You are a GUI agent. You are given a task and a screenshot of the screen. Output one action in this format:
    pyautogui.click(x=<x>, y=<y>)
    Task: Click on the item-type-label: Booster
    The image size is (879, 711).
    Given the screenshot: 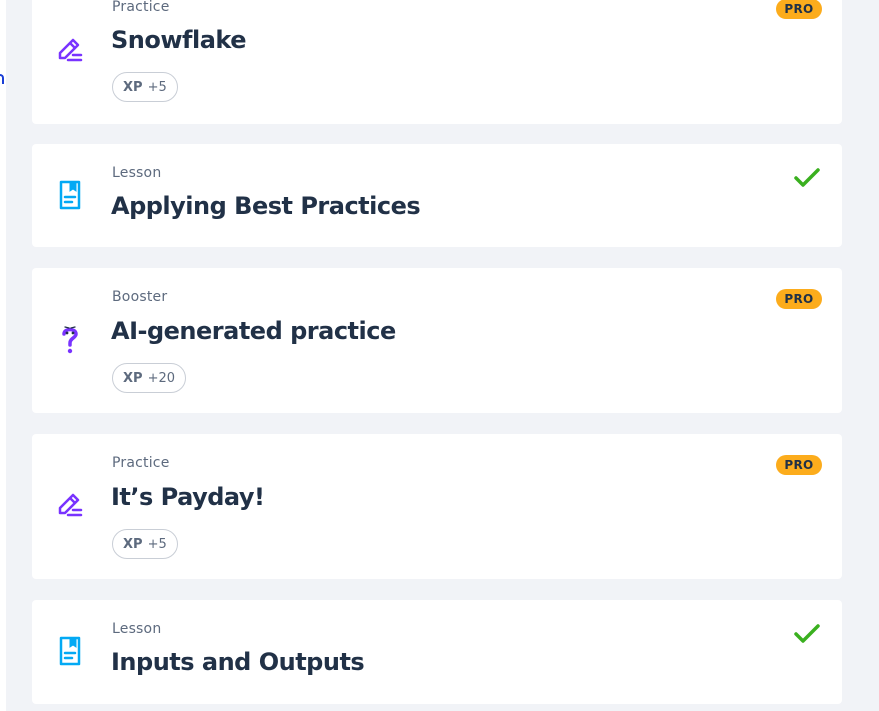 What is the action you would take?
    pyautogui.click(x=140, y=297)
    